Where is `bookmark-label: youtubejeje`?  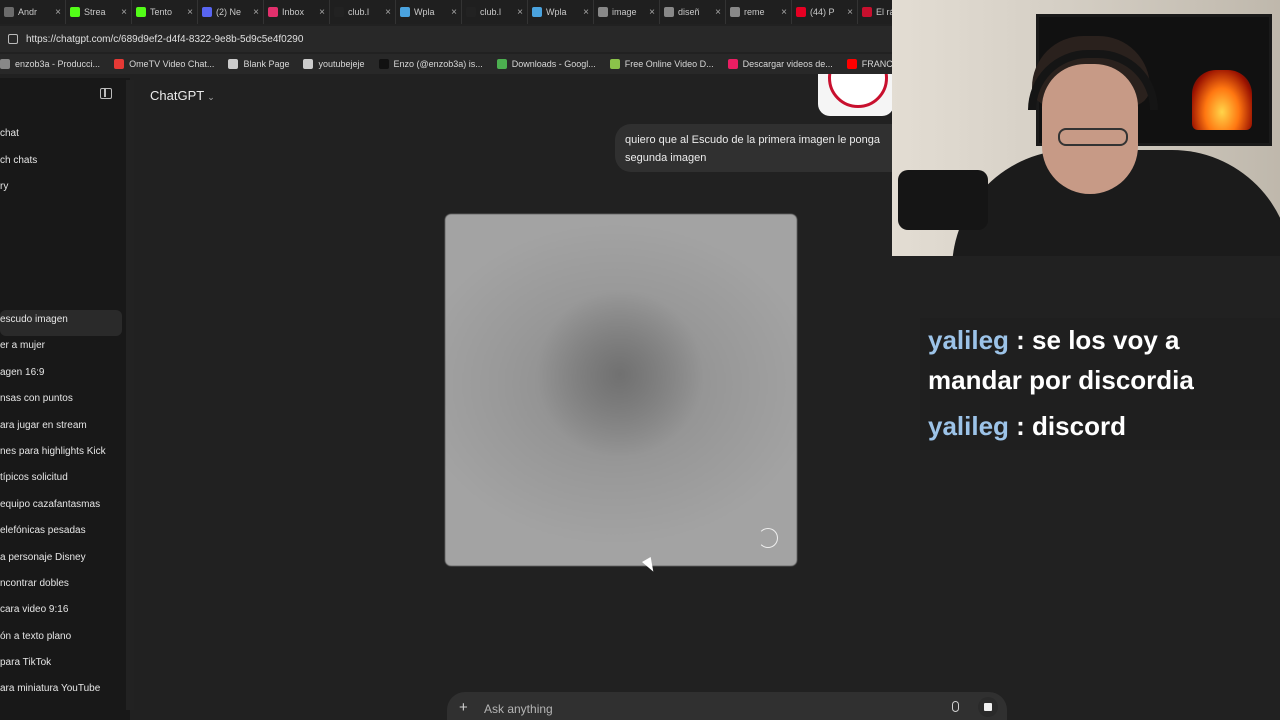 bookmark-label: youtubejeje is located at coordinates (341, 64).